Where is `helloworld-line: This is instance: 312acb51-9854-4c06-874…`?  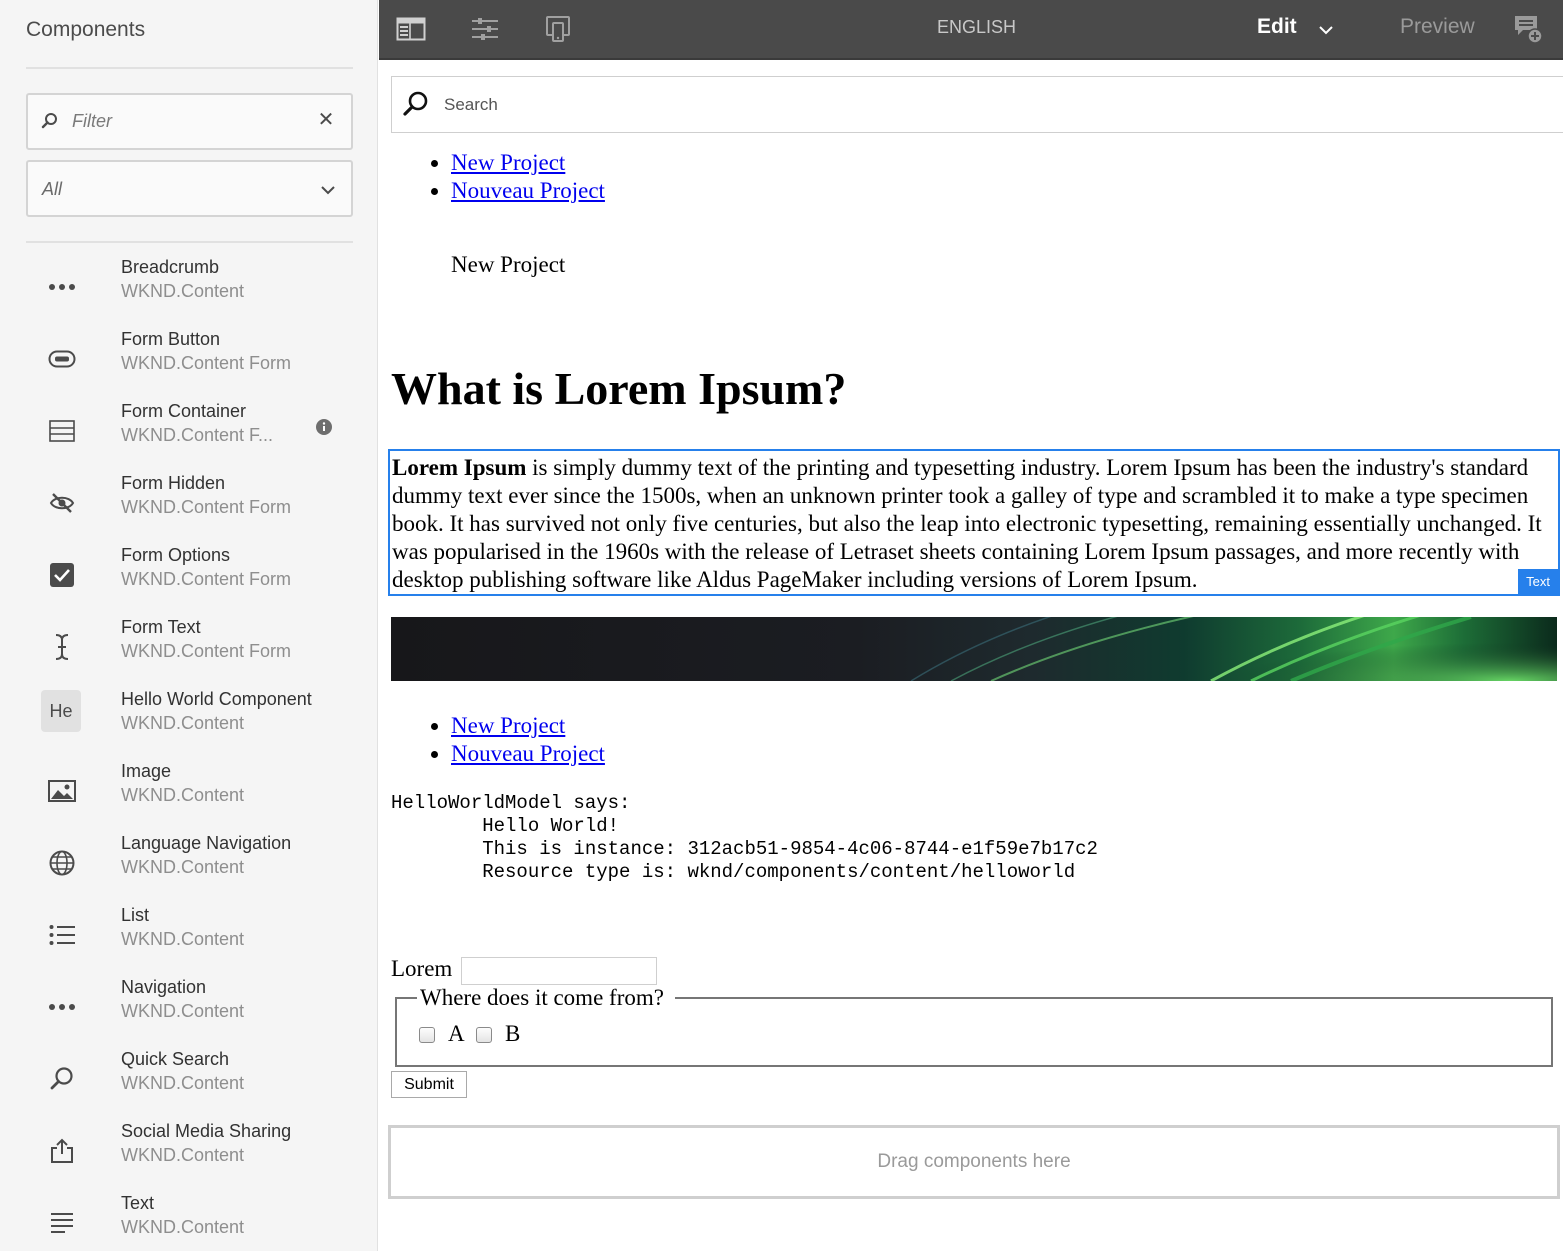
helloworld-line: This is instance: 312acb51-9854-4c06-874… is located at coordinates (744, 849).